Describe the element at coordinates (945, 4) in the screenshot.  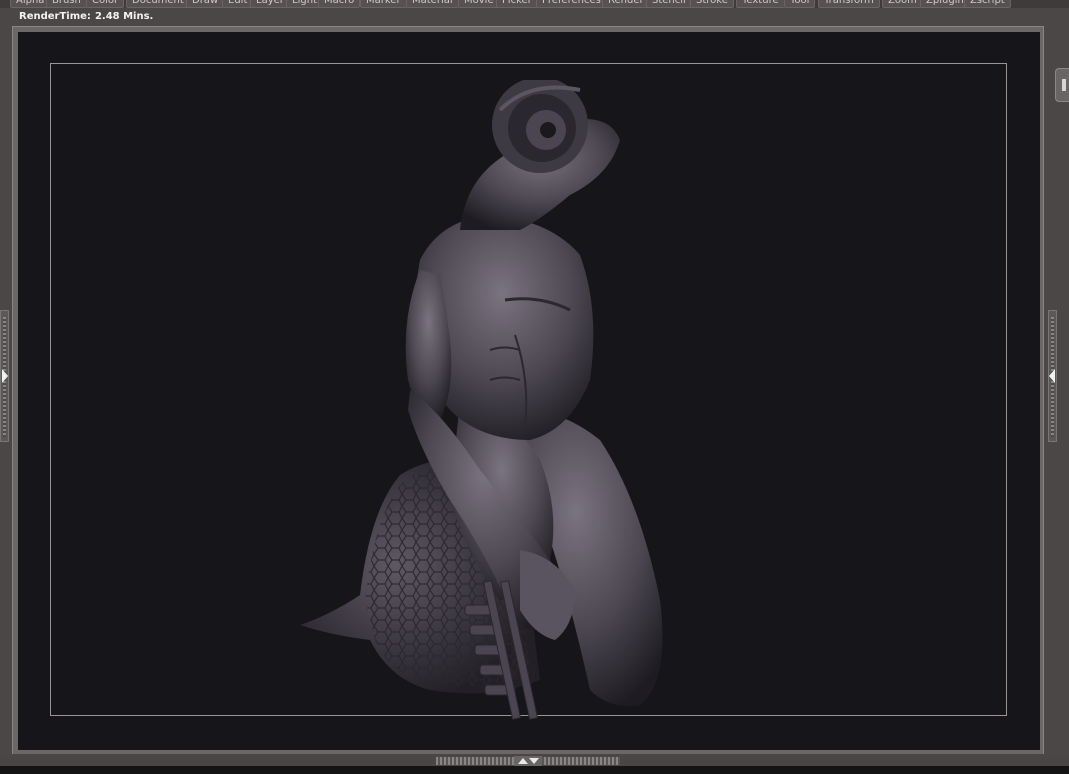
I see `menu-zplugin: Zplugin` at that location.